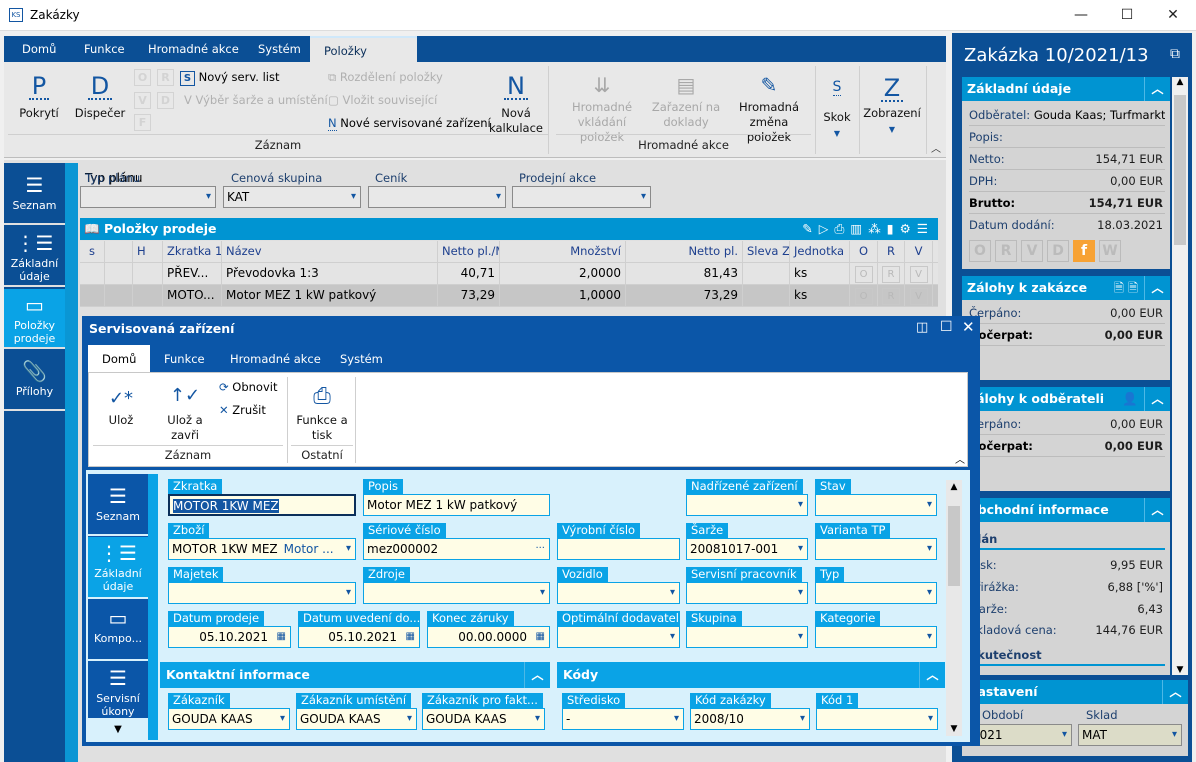 This screenshot has height=762, width=1196. Describe the element at coordinates (1081, 15) in the screenshot. I see `minimize-button: —` at that location.